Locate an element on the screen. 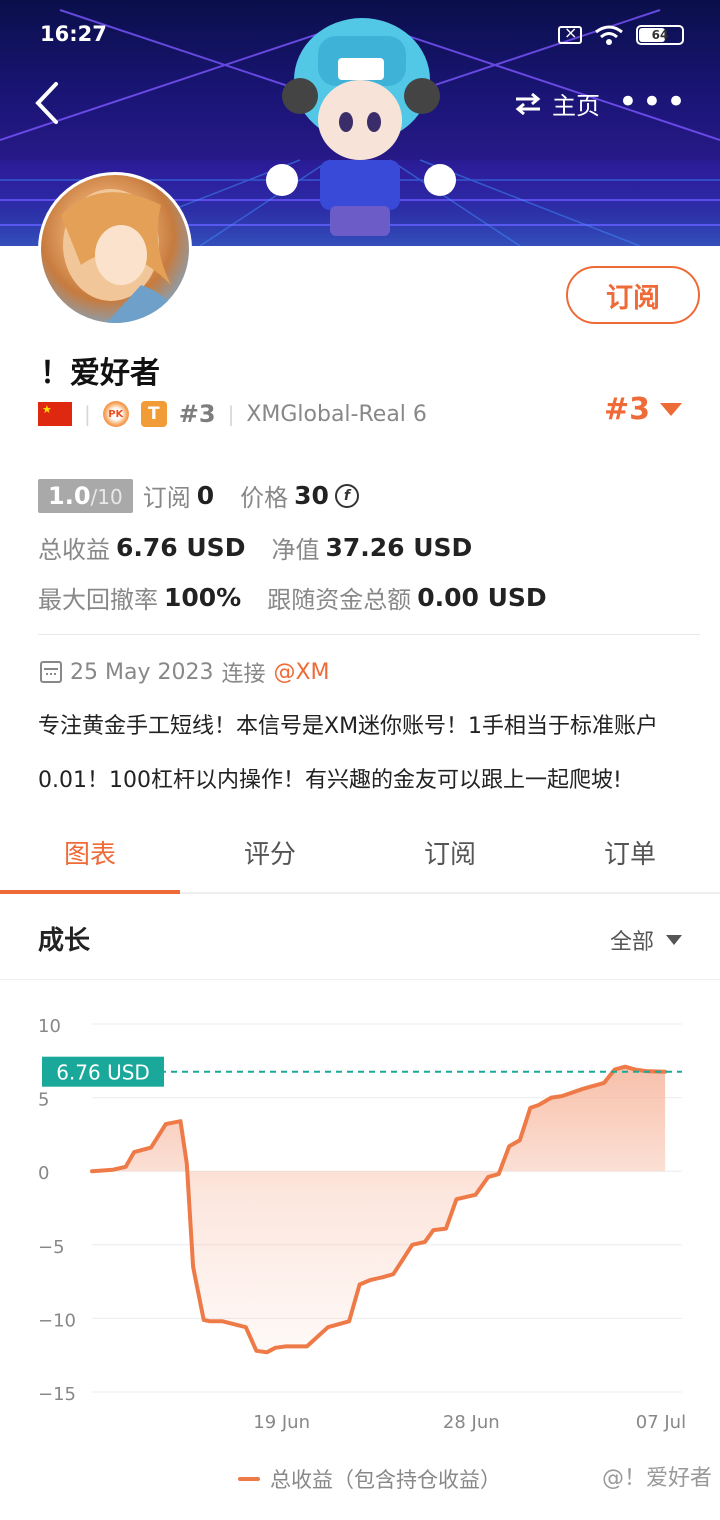  status-bar: 16:27 64 is located at coordinates (362, 35).